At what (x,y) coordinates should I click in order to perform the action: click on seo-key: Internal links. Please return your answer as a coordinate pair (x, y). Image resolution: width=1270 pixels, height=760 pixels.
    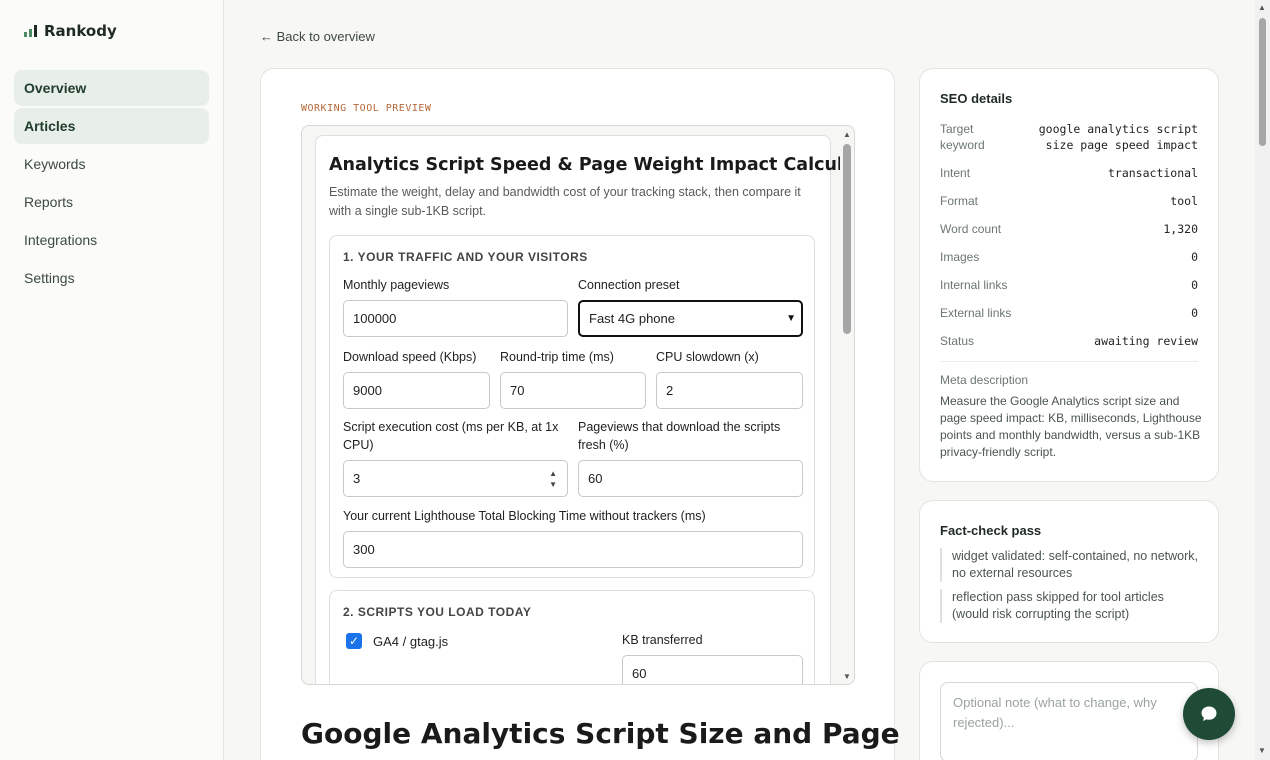
    Looking at the image, I should click on (974, 285).